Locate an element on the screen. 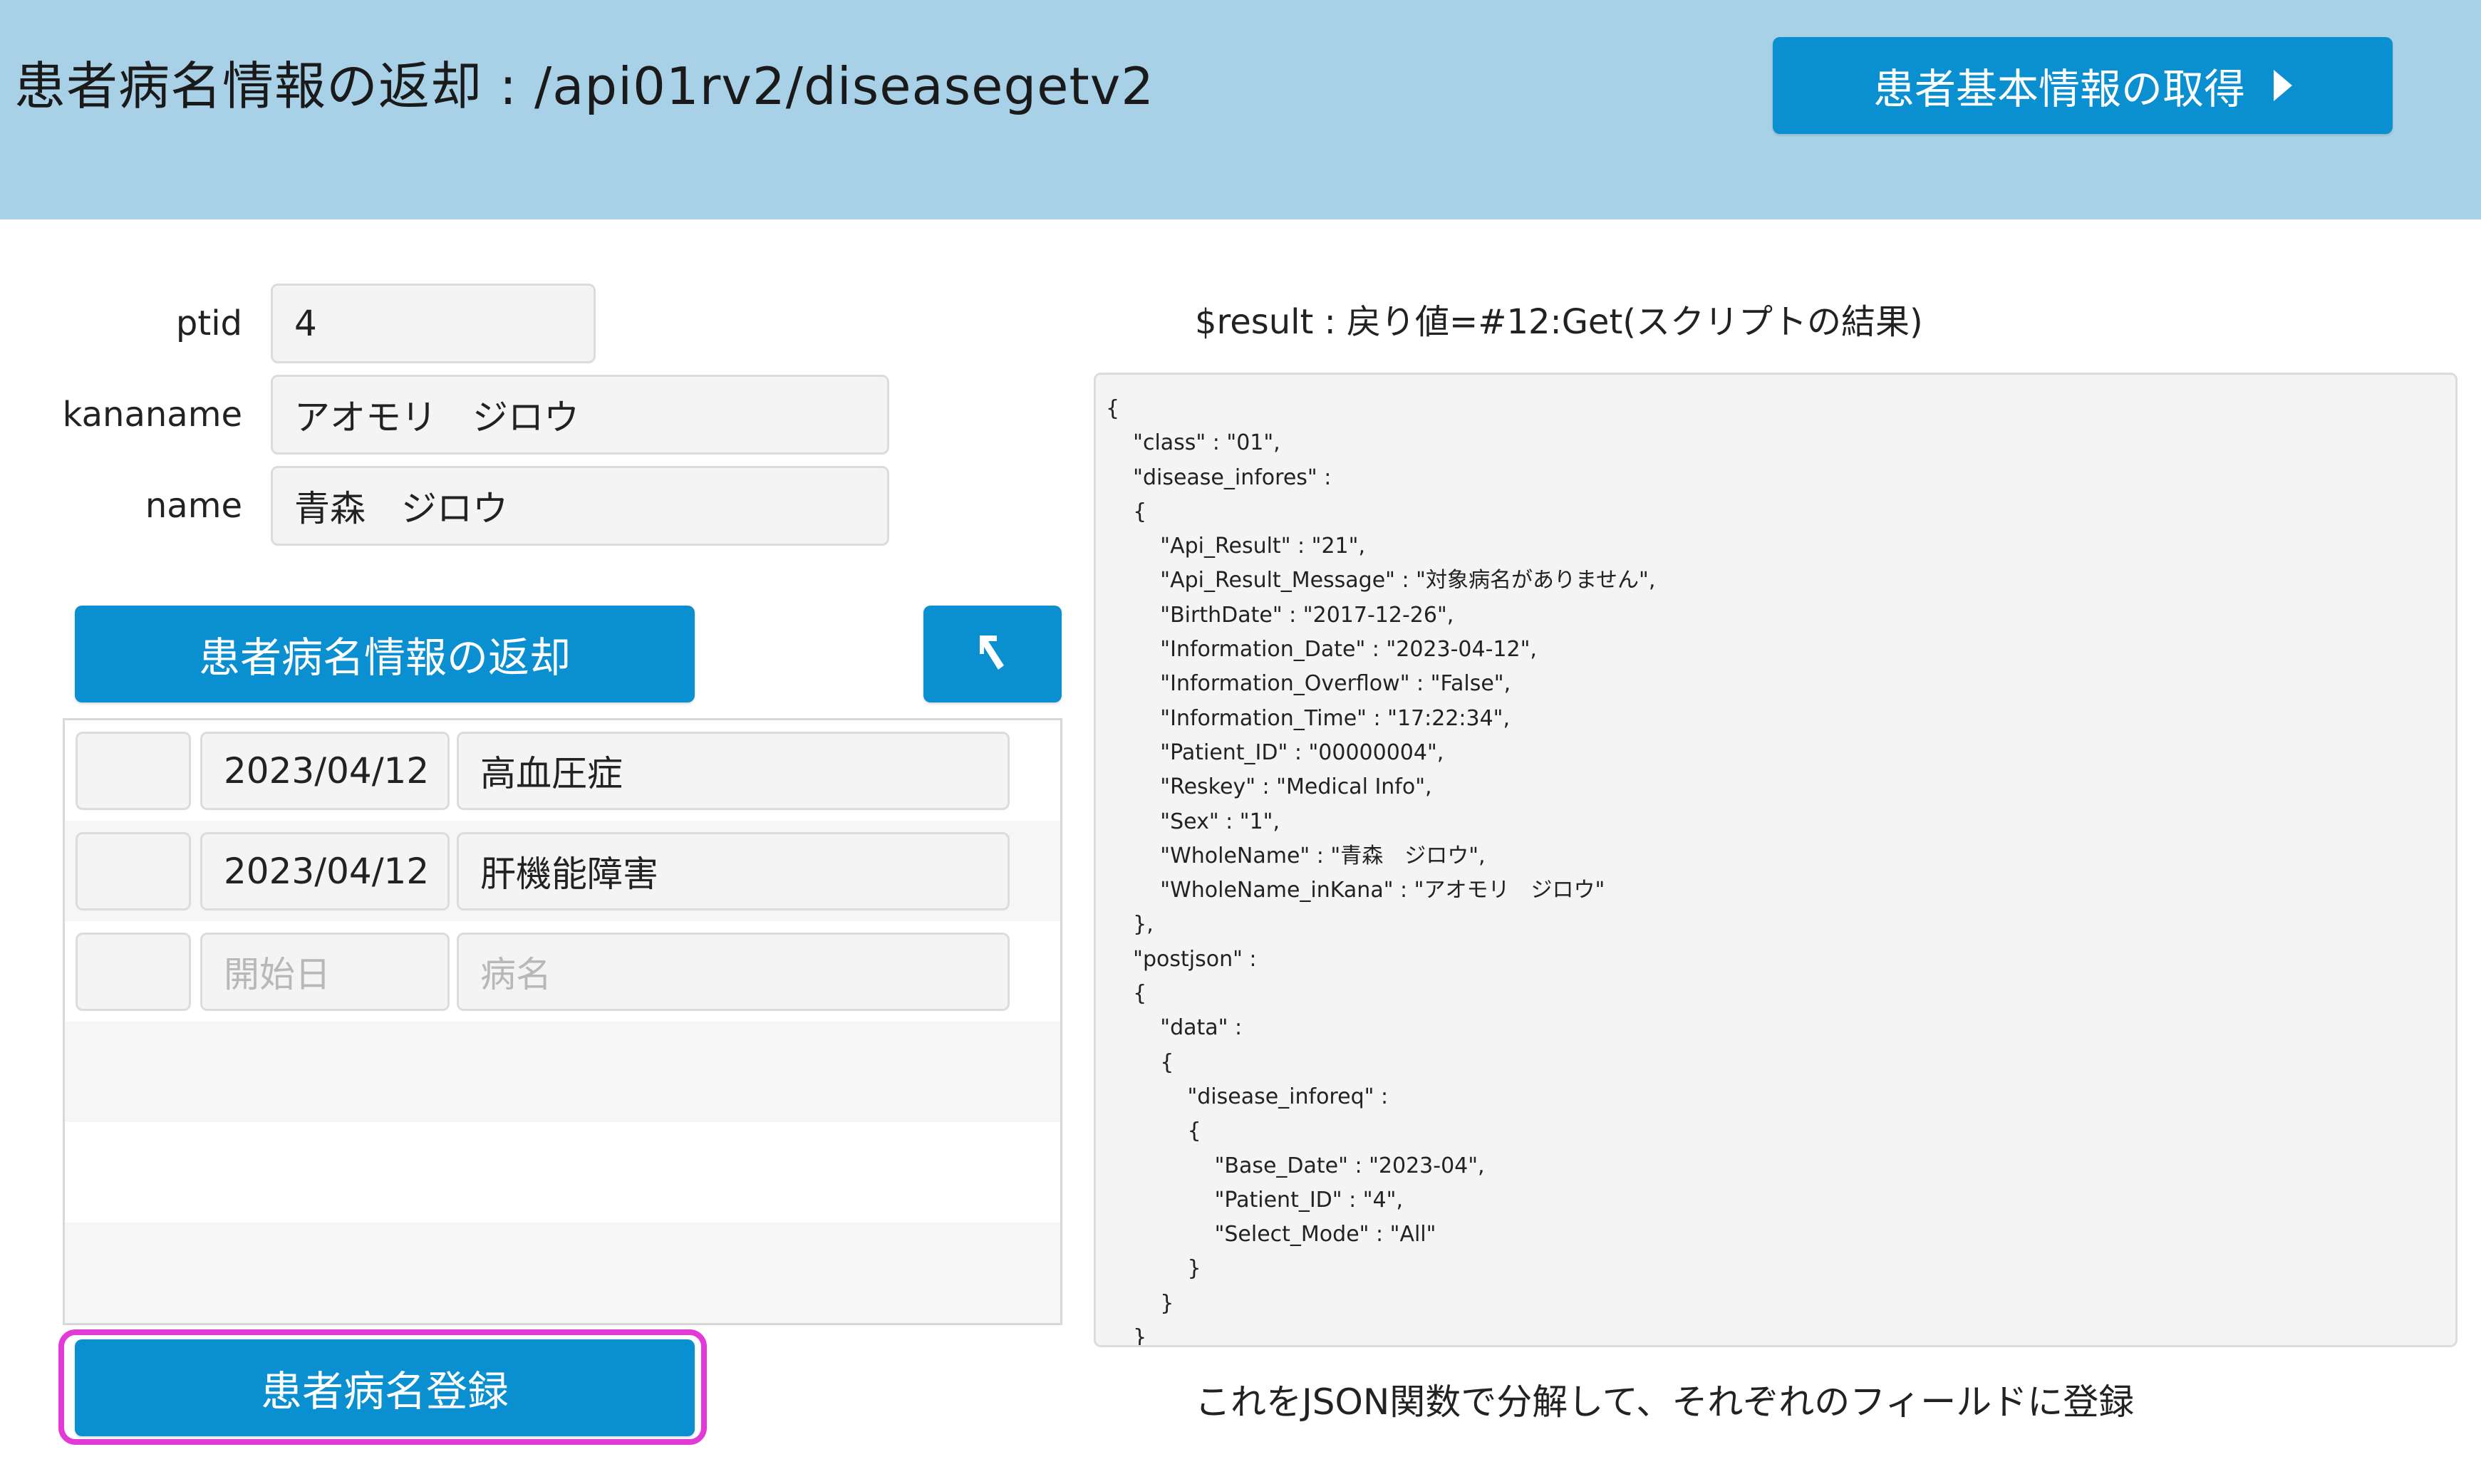 The image size is (2481, 1484). back-arrow-icon is located at coordinates (992, 652).